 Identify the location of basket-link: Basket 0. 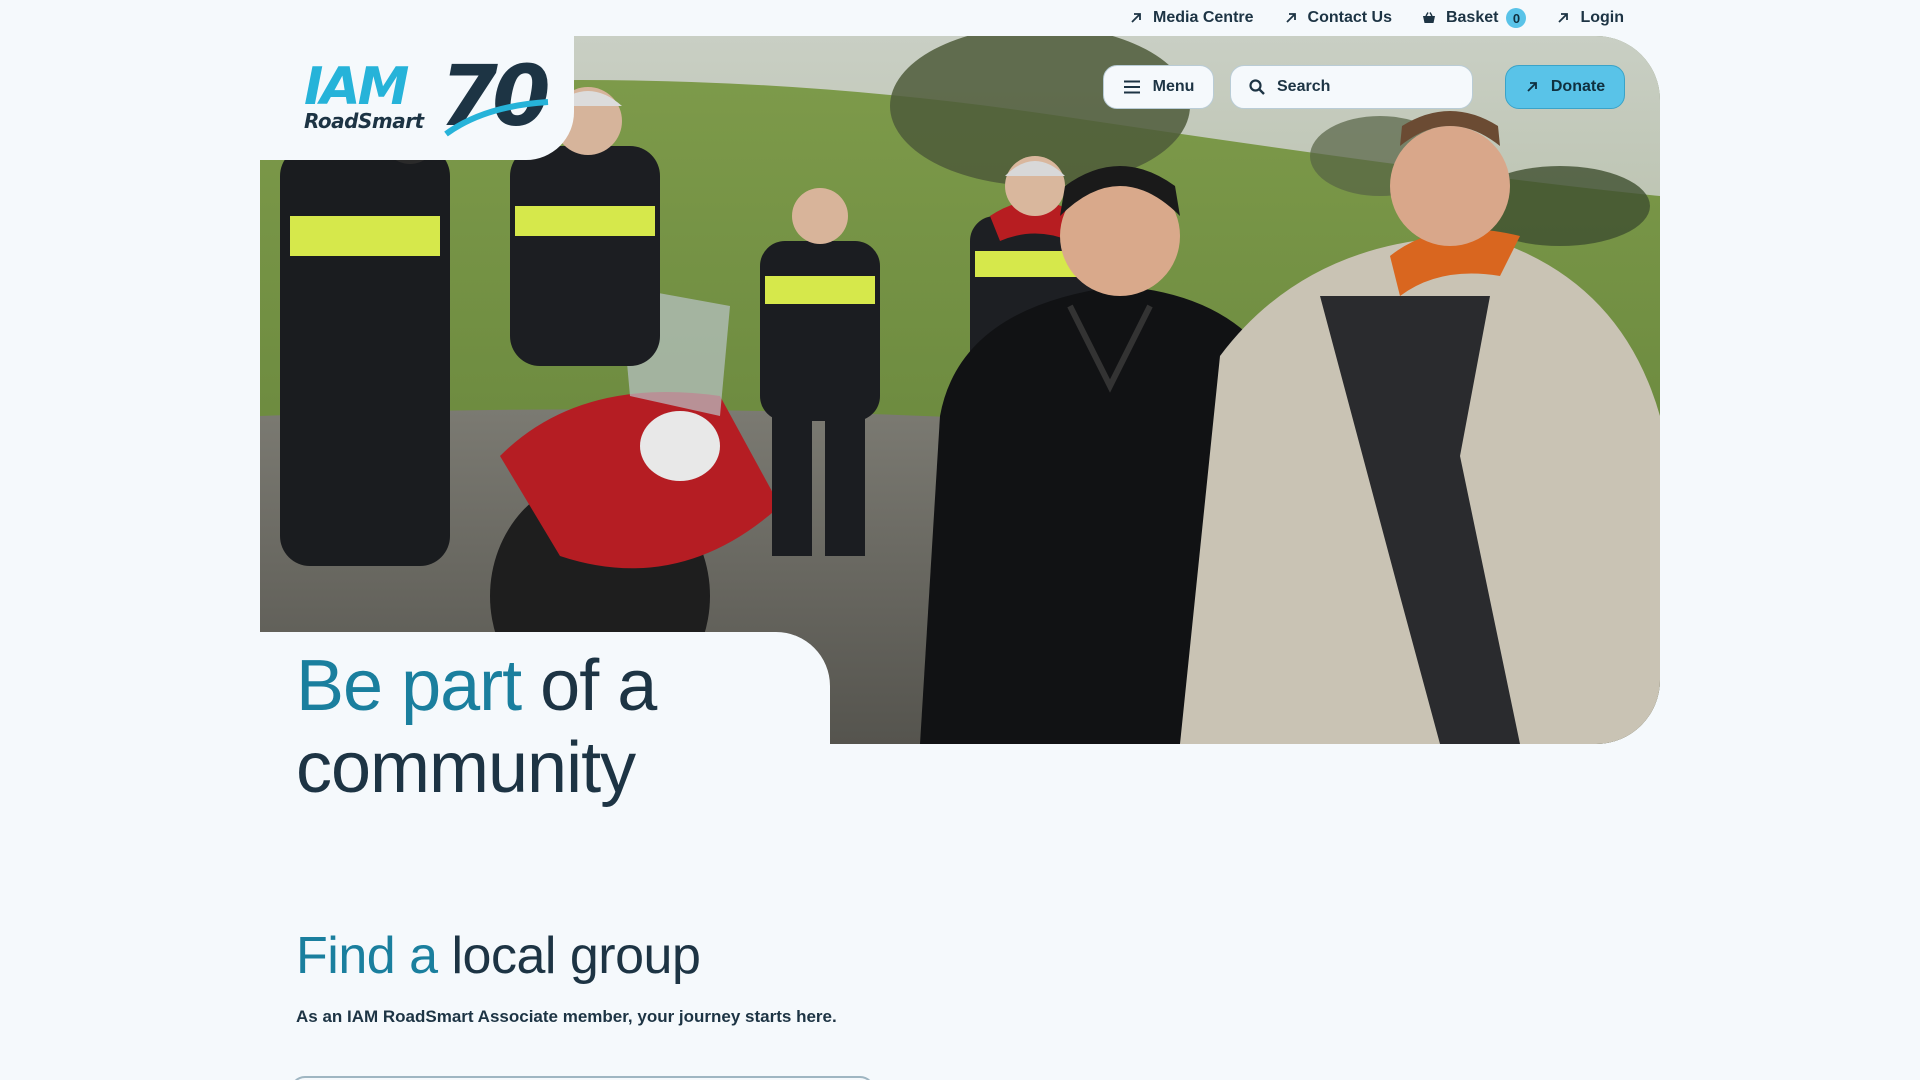
(1474, 18).